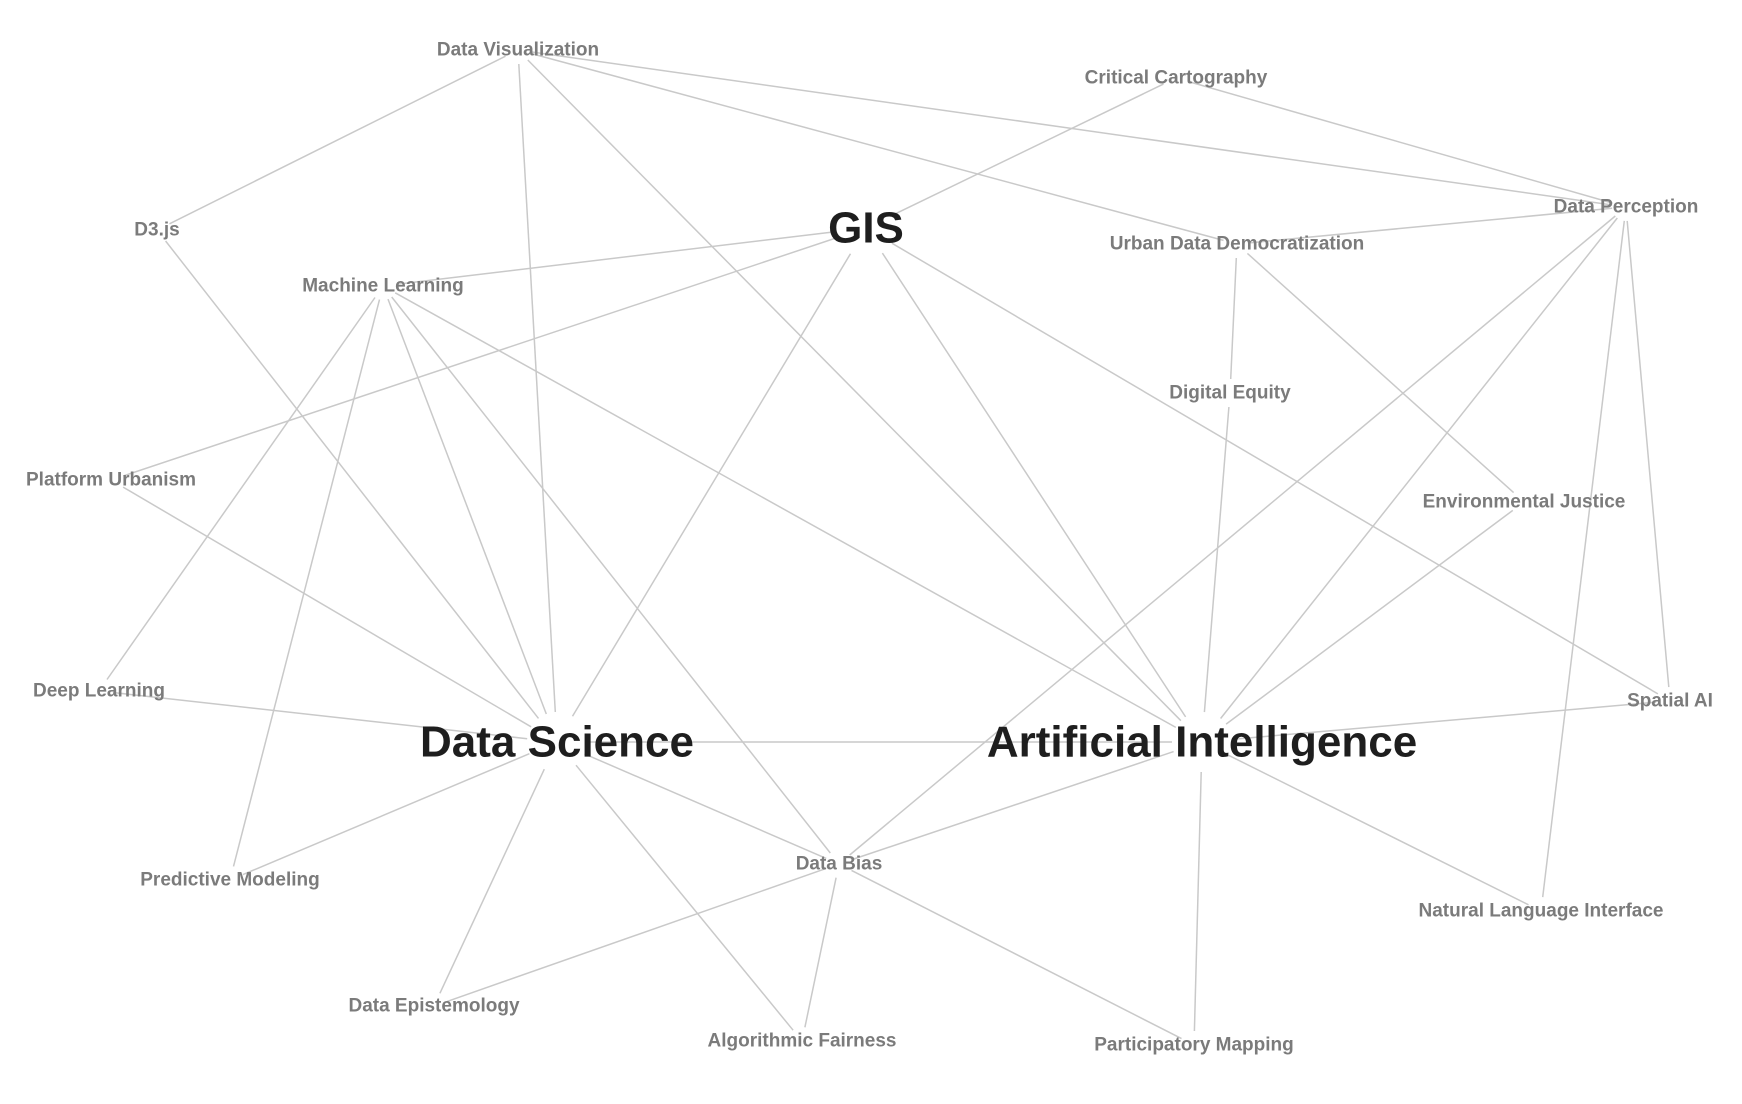 The width and height of the screenshot is (1742, 1104). Describe the element at coordinates (1013, 805) in the screenshot. I see `edge-artificial-intelligence-data-bias` at that location.